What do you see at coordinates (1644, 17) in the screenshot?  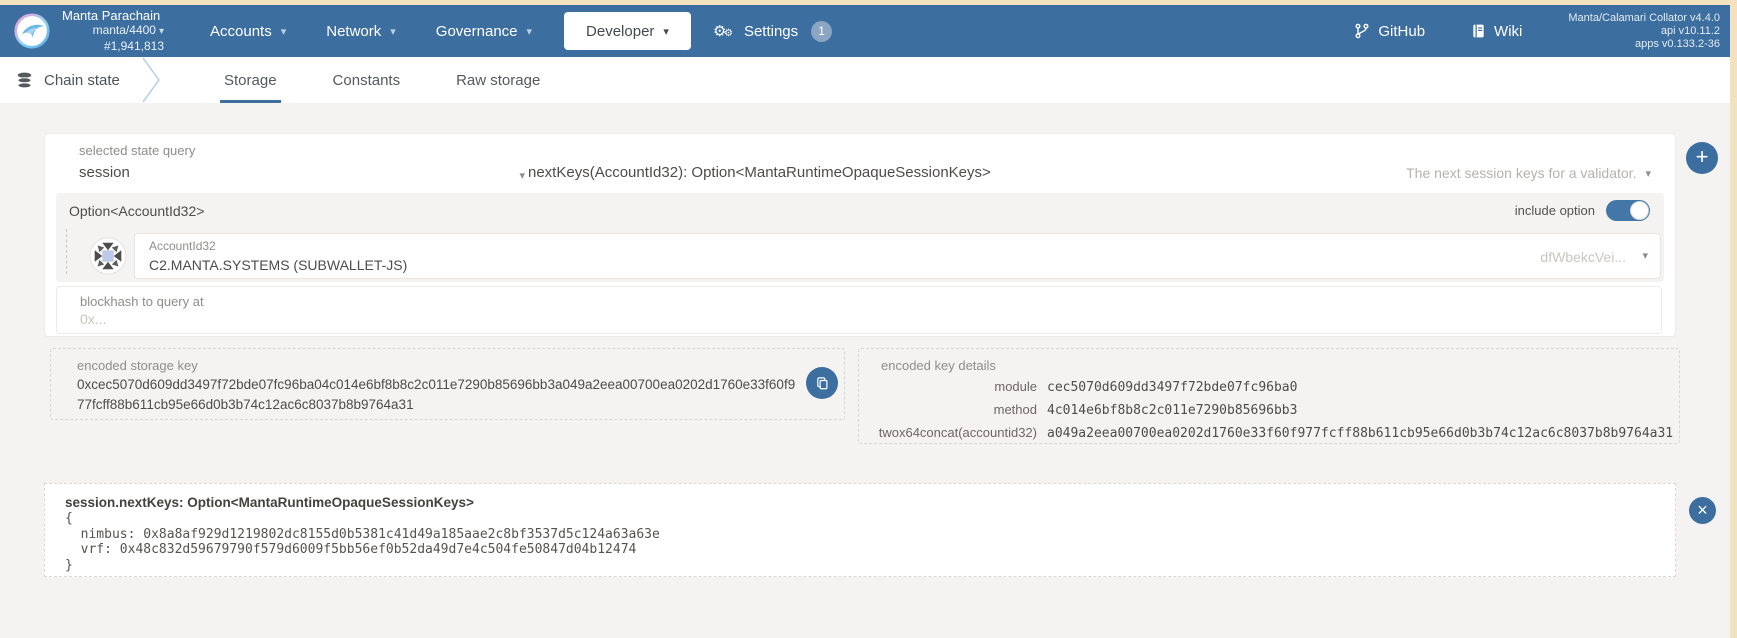 I see `node-version: Manta/Calamari Collator v4.4.0` at bounding box center [1644, 17].